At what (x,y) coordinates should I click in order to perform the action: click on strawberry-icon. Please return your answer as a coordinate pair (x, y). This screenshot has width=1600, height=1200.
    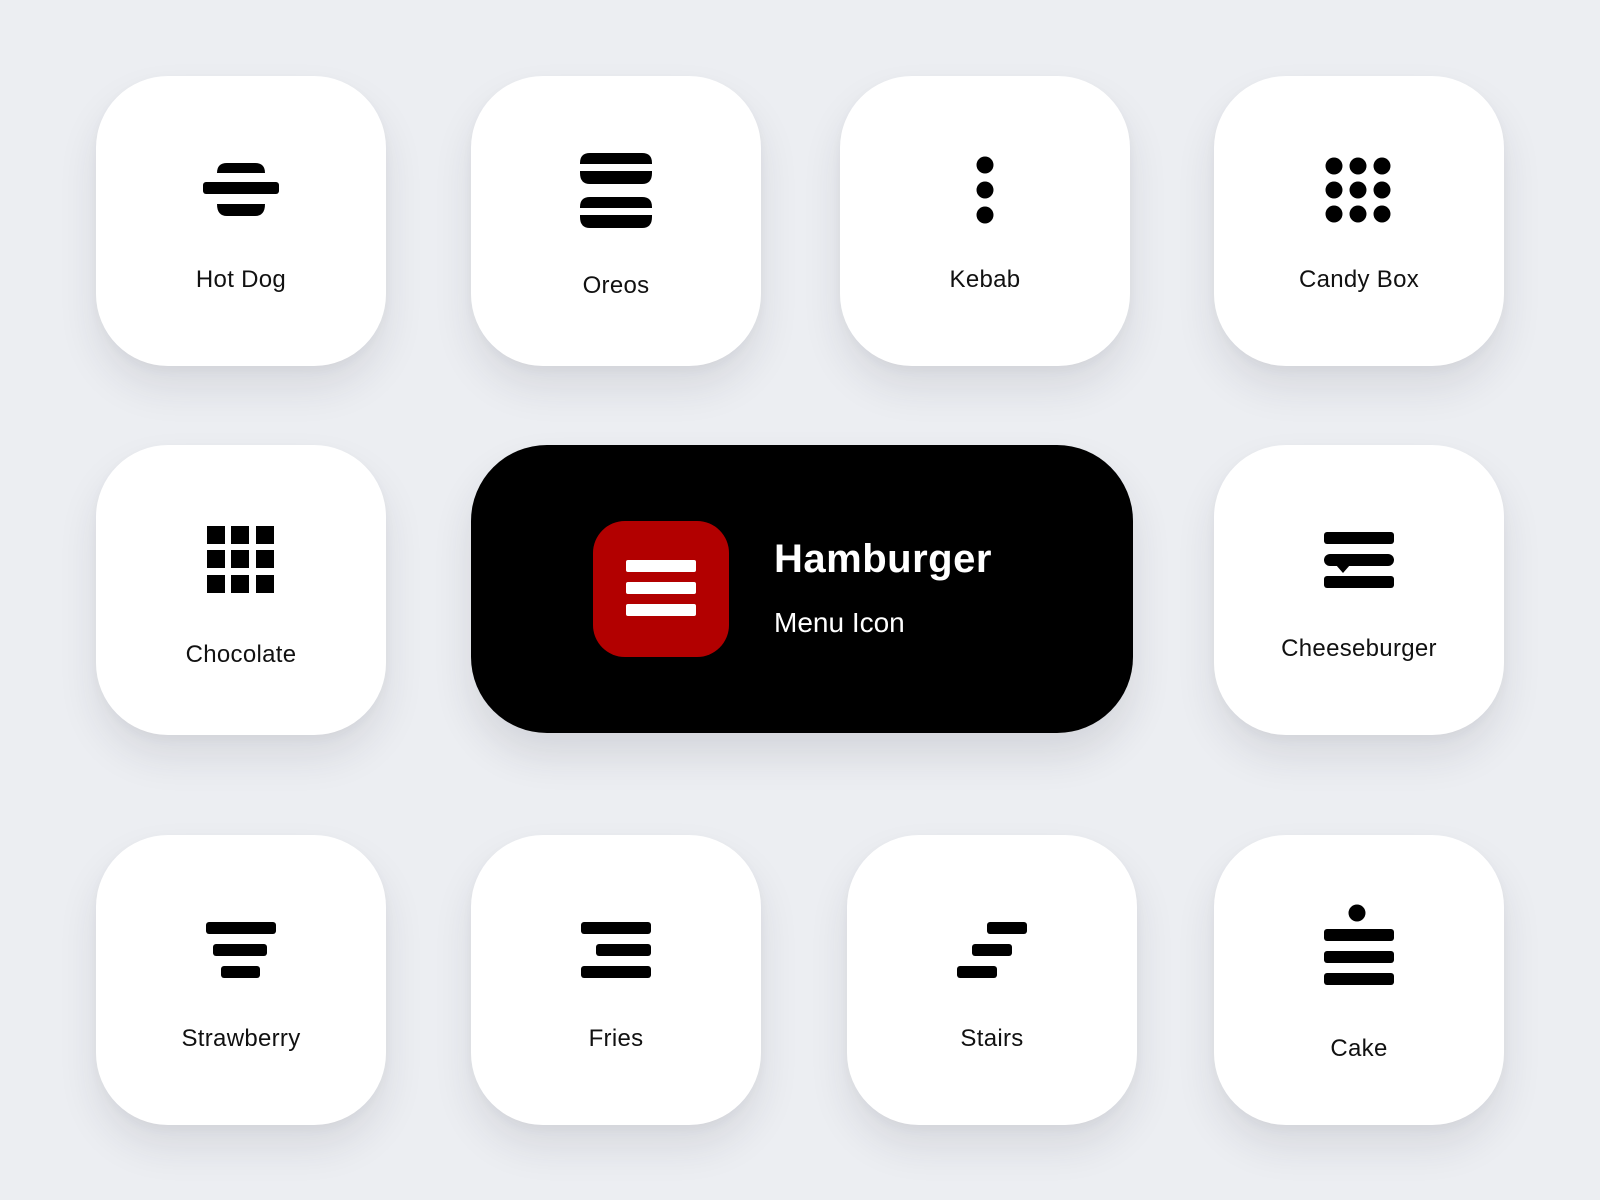
    Looking at the image, I should click on (241, 950).